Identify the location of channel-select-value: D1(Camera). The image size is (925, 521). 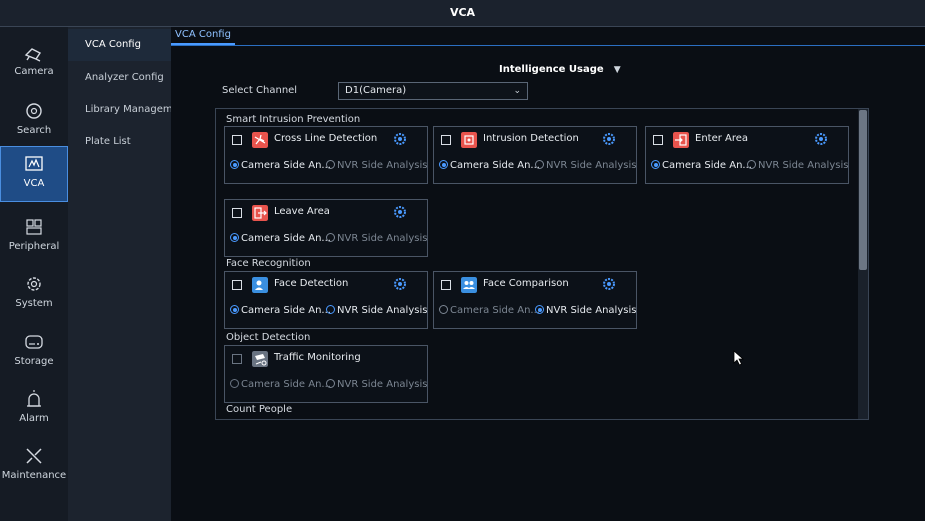
(376, 90).